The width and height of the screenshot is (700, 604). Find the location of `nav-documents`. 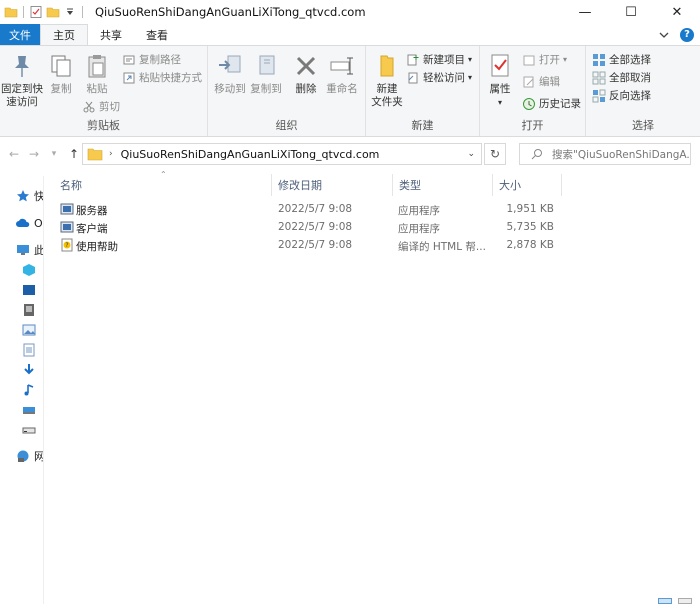

nav-documents is located at coordinates (18, 350).